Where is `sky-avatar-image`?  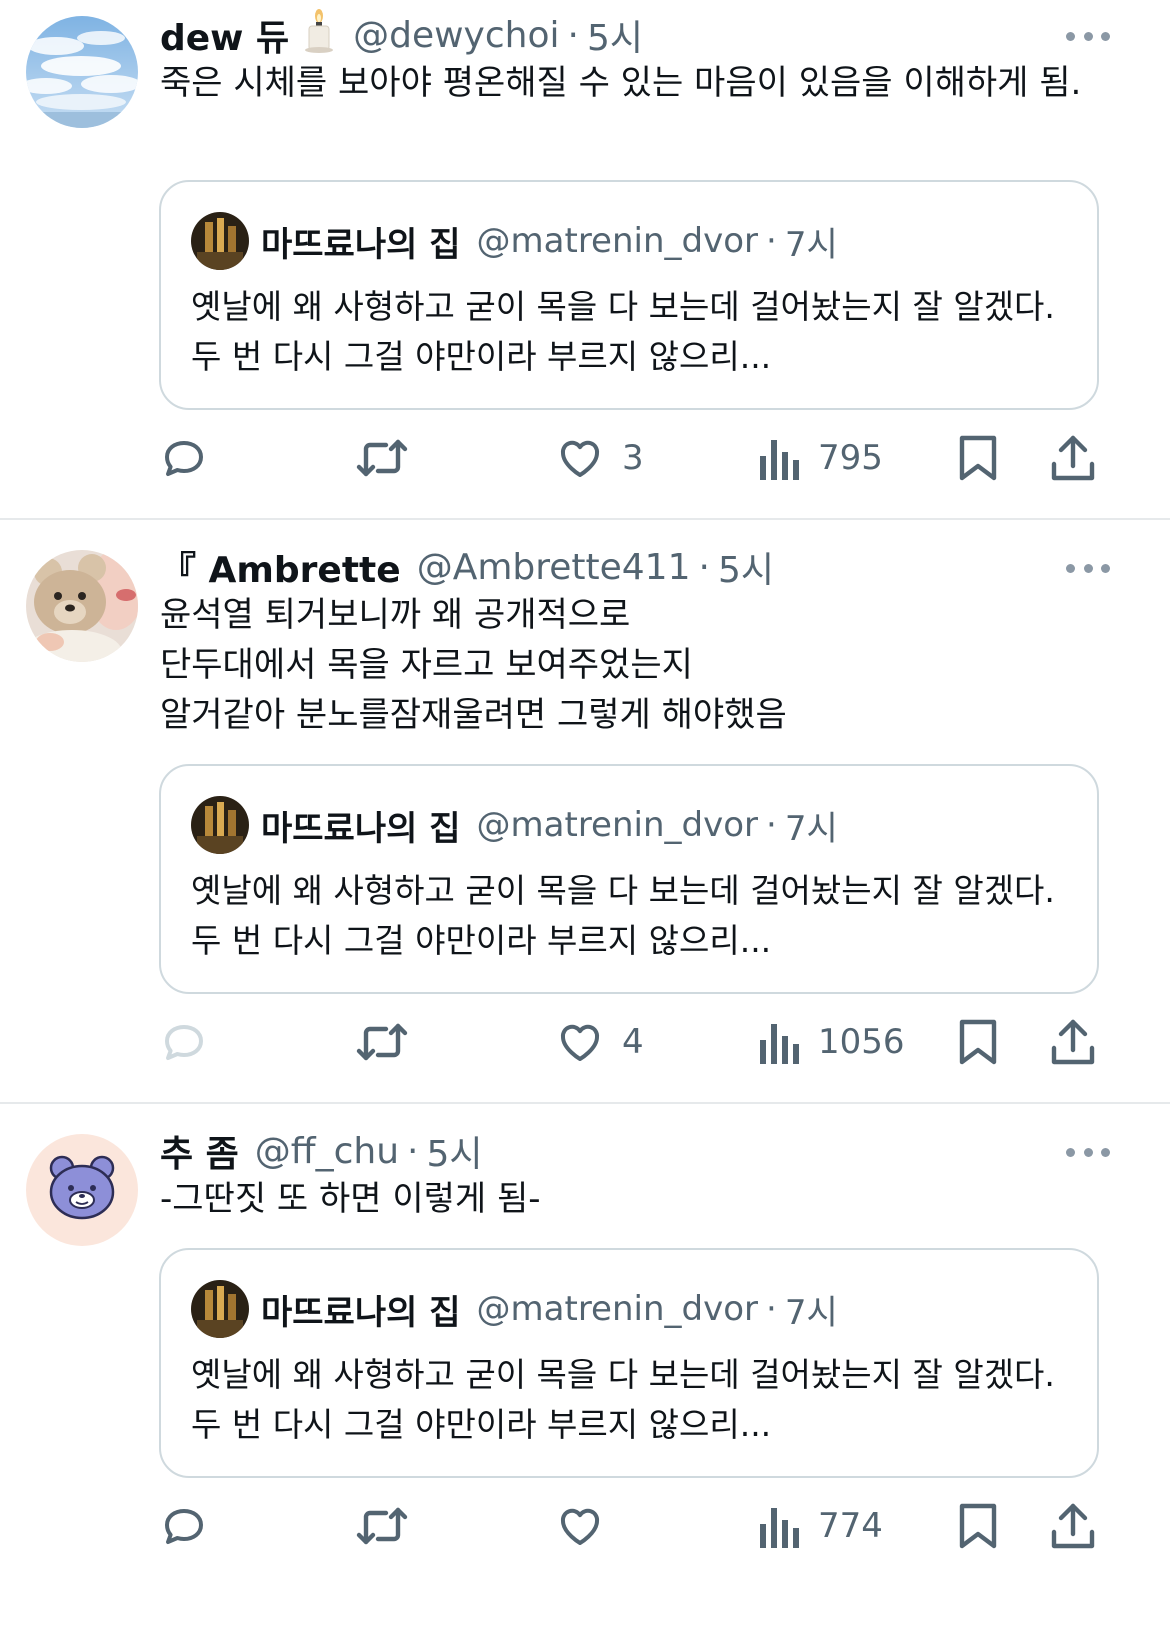 sky-avatar-image is located at coordinates (82, 72).